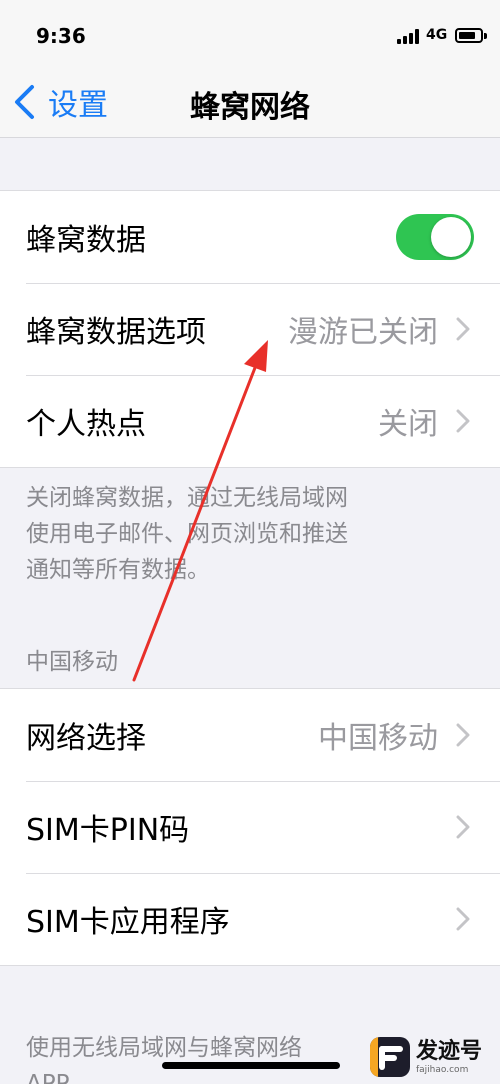 The image size is (500, 1084). Describe the element at coordinates (442, 1070) in the screenshot. I see `watermark-url: fajihao.com` at that location.